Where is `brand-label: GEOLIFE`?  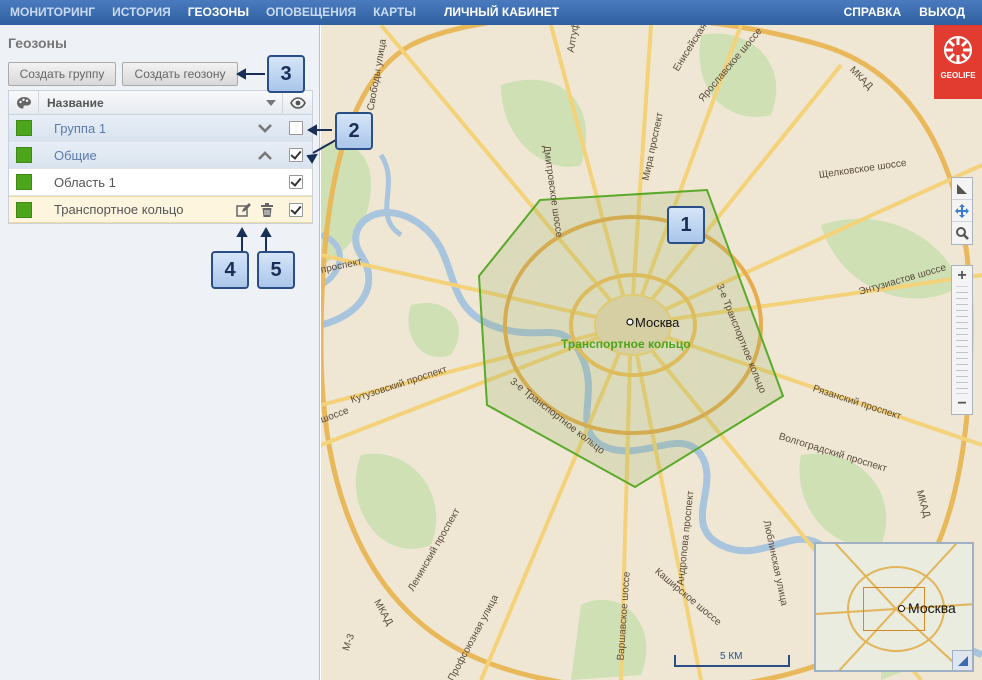
brand-label: GEOLIFE is located at coordinates (958, 75).